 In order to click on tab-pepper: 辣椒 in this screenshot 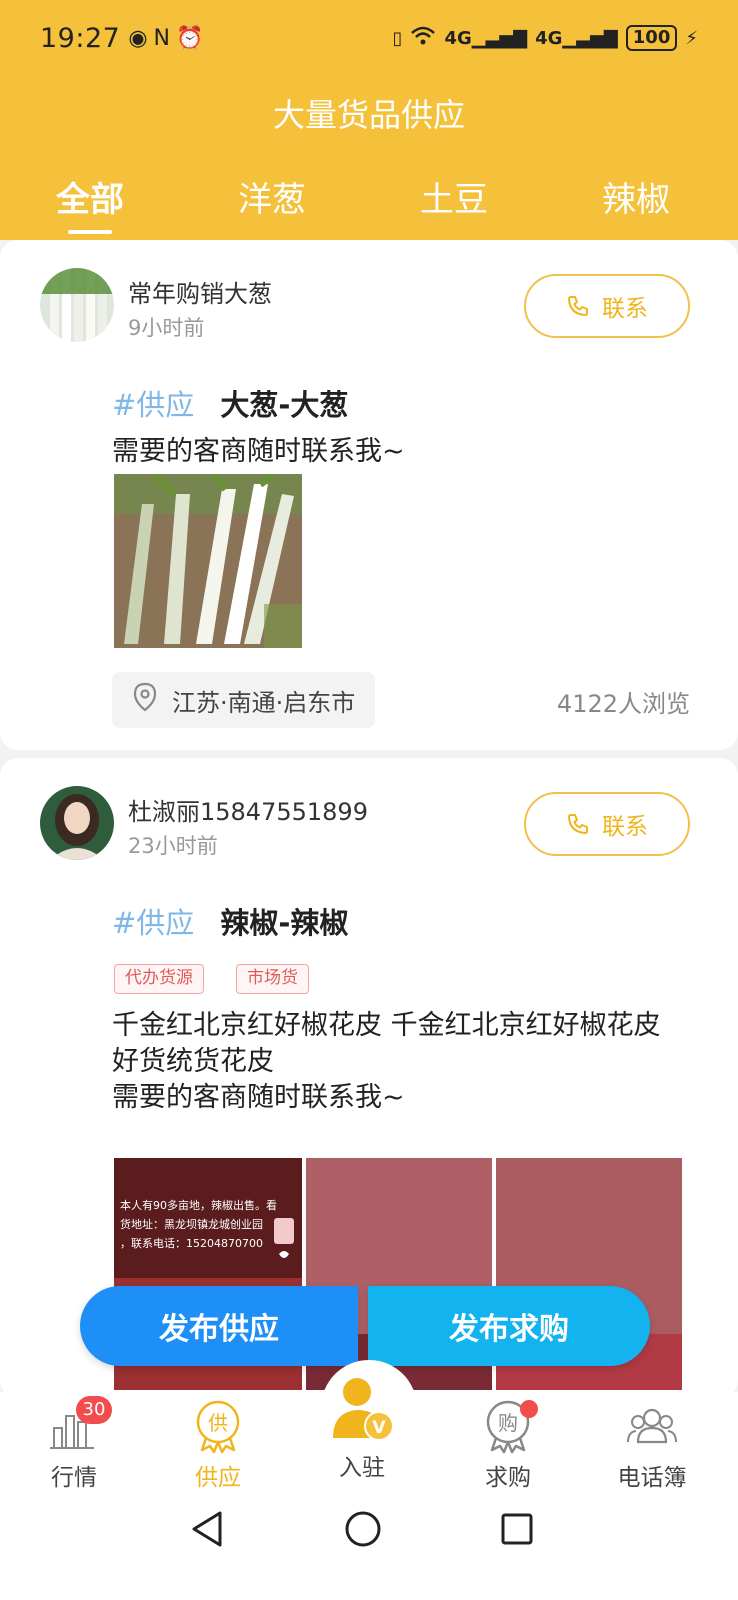, I will do `click(636, 196)`.